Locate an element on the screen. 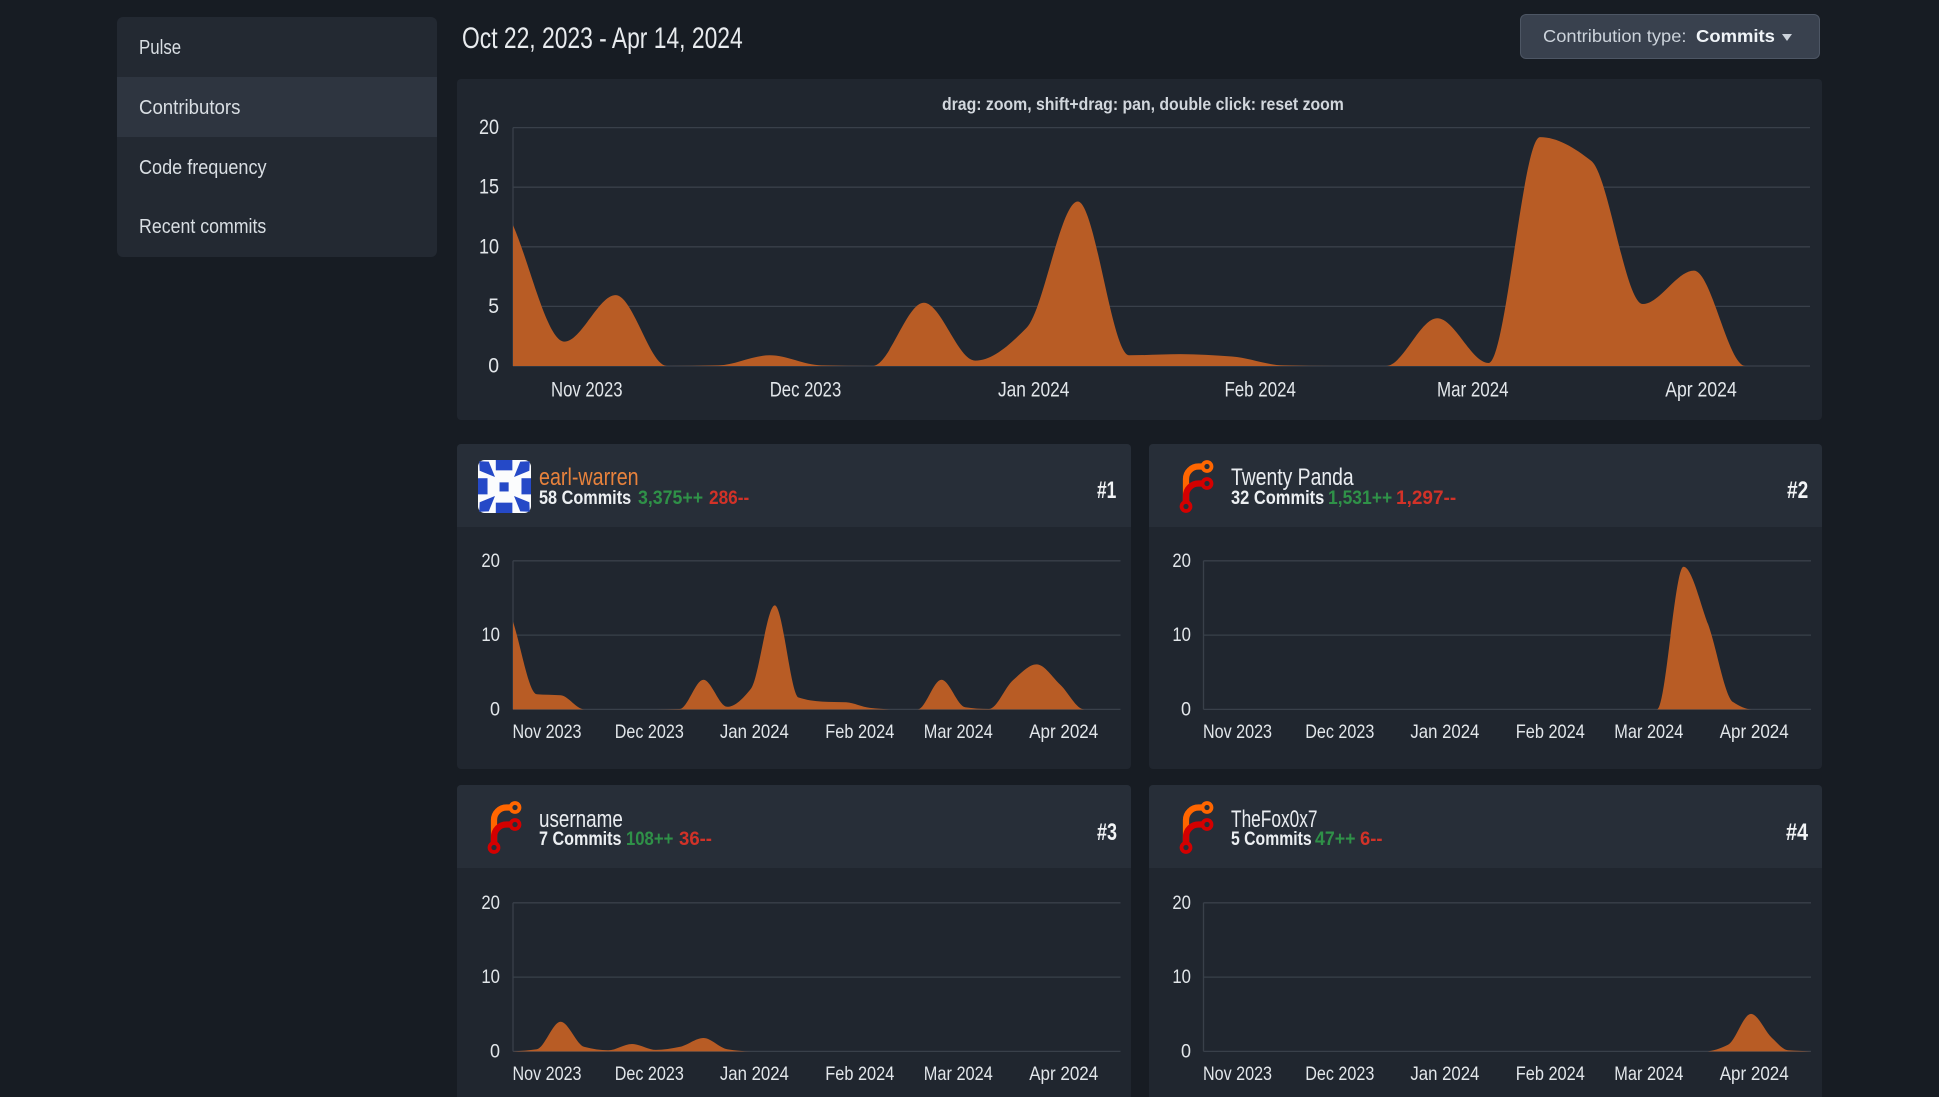 The height and width of the screenshot is (1097, 1939). svg-text: 5 is located at coordinates (493, 306).